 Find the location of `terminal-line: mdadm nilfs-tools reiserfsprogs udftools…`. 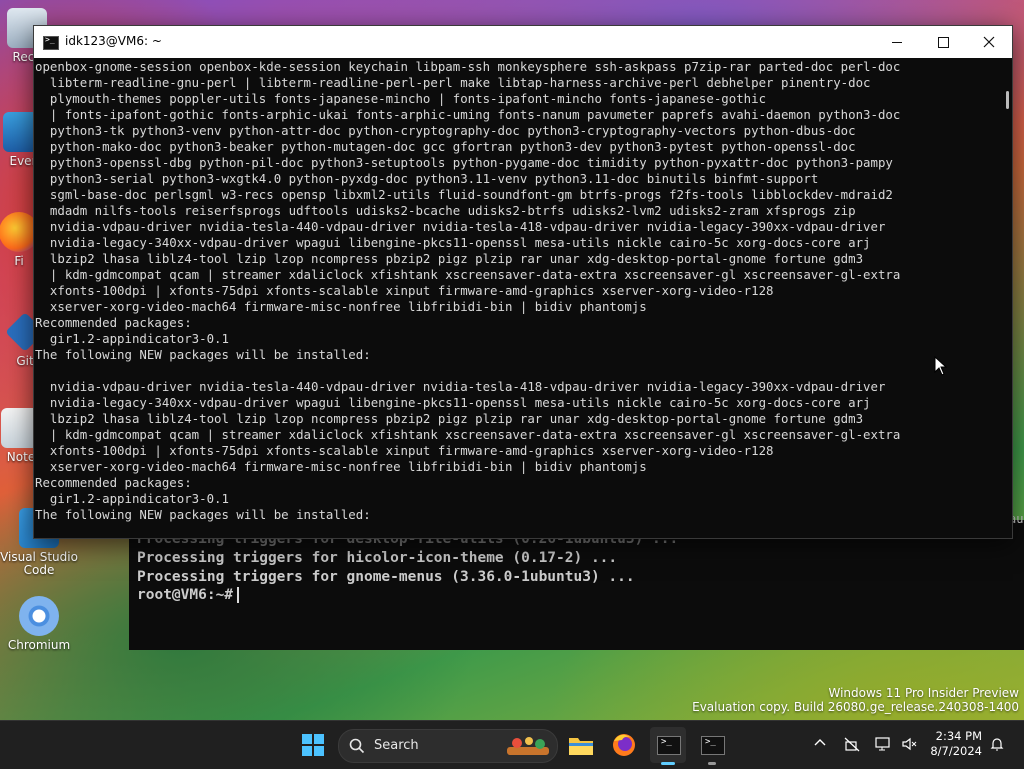

terminal-line: mdadm nilfs-tools reiserfsprogs udftools… is located at coordinates (445, 210).